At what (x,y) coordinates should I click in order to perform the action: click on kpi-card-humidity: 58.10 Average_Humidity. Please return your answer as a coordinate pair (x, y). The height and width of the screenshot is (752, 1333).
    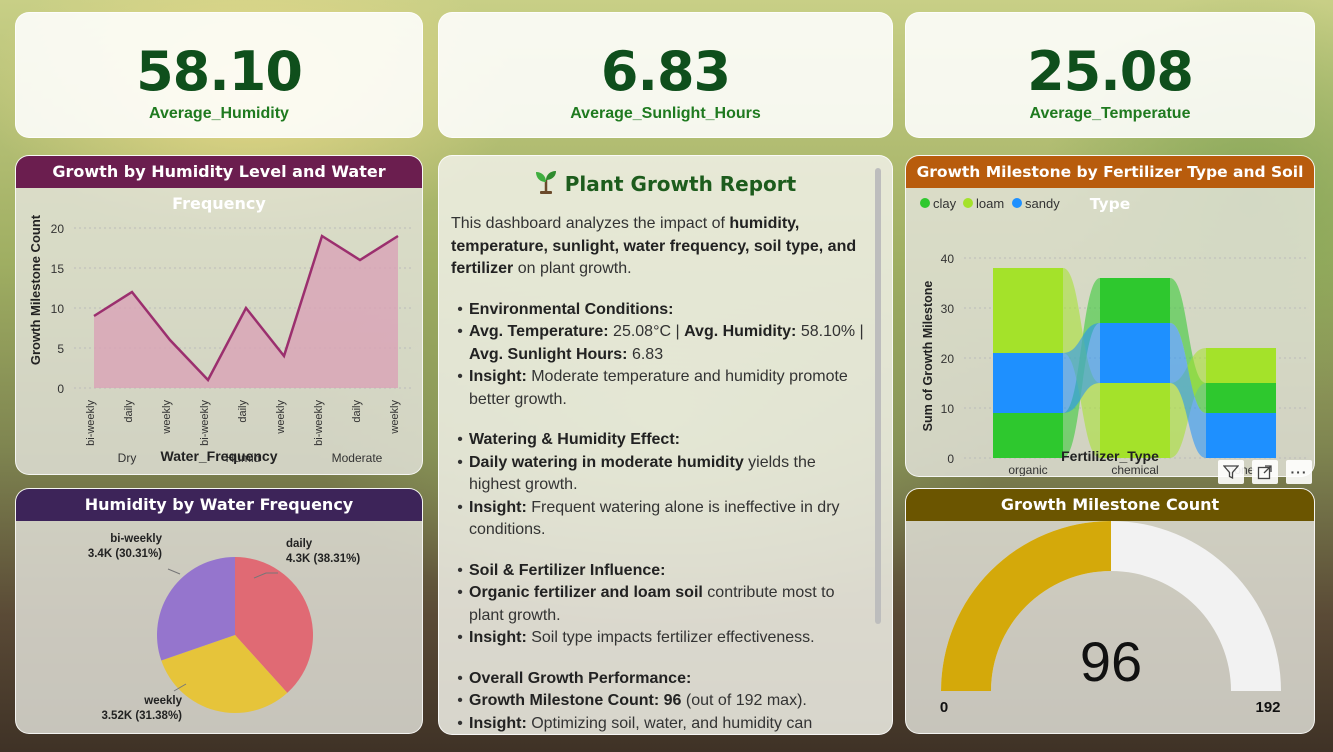
    Looking at the image, I should click on (219, 75).